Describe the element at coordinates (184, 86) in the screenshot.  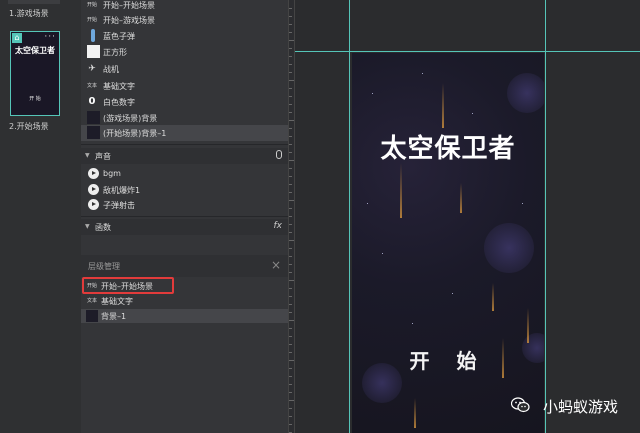
I see `asset-row: 文本 基础文字` at that location.